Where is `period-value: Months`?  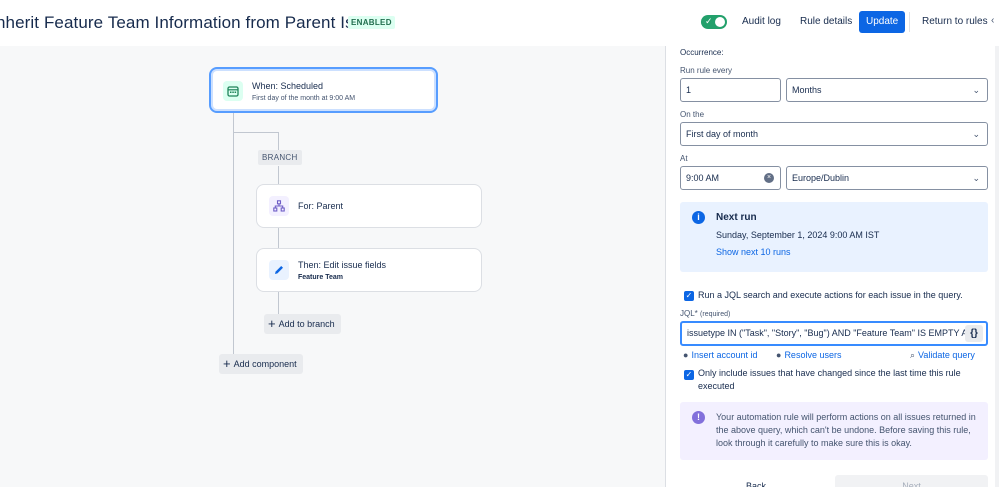 period-value: Months is located at coordinates (807, 90).